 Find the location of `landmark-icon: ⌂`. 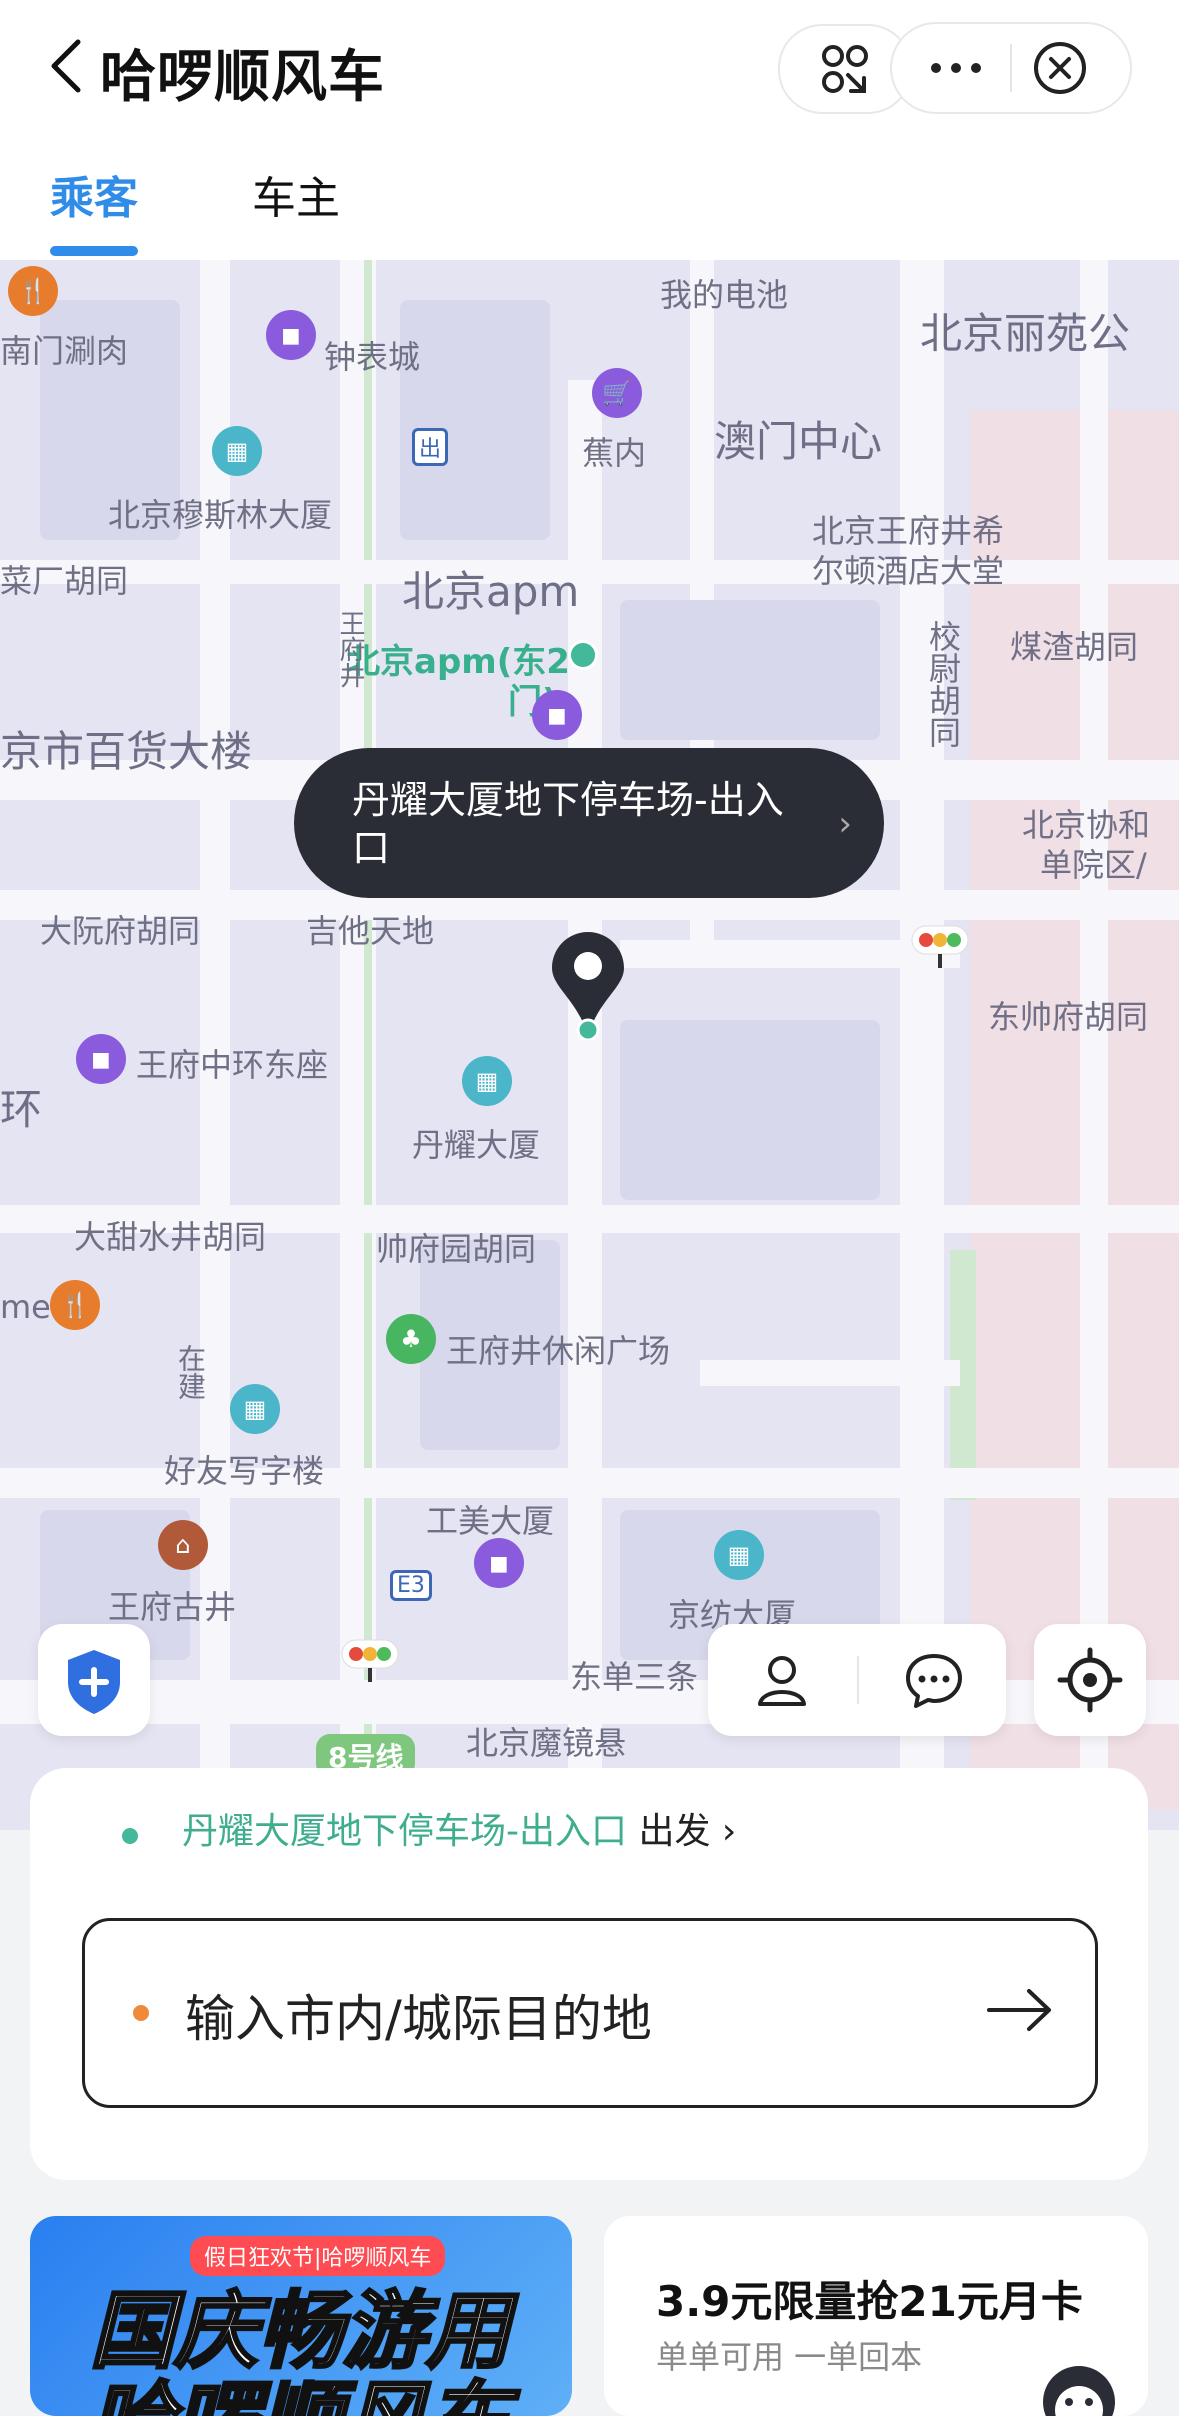

landmark-icon: ⌂ is located at coordinates (183, 1545).